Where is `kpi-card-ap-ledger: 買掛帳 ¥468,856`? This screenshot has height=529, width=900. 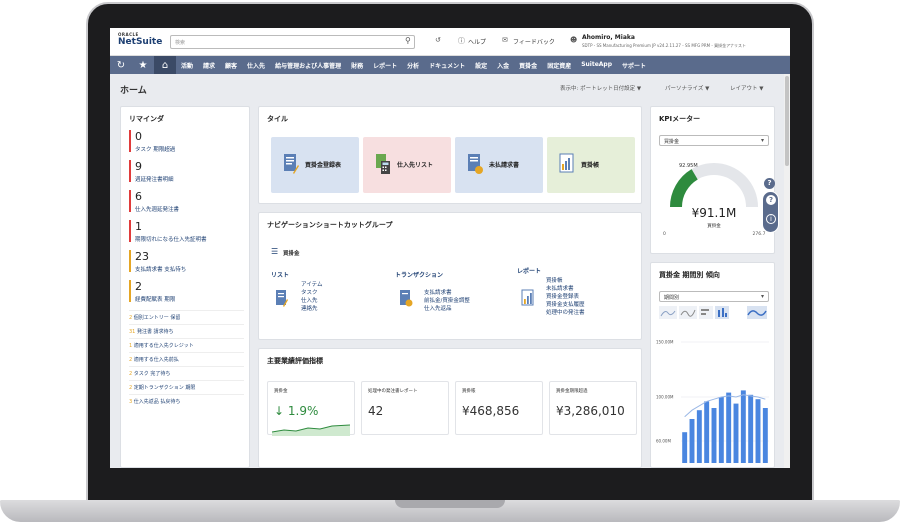 kpi-card-ap-ledger: 買掛帳 ¥468,856 is located at coordinates (499, 408).